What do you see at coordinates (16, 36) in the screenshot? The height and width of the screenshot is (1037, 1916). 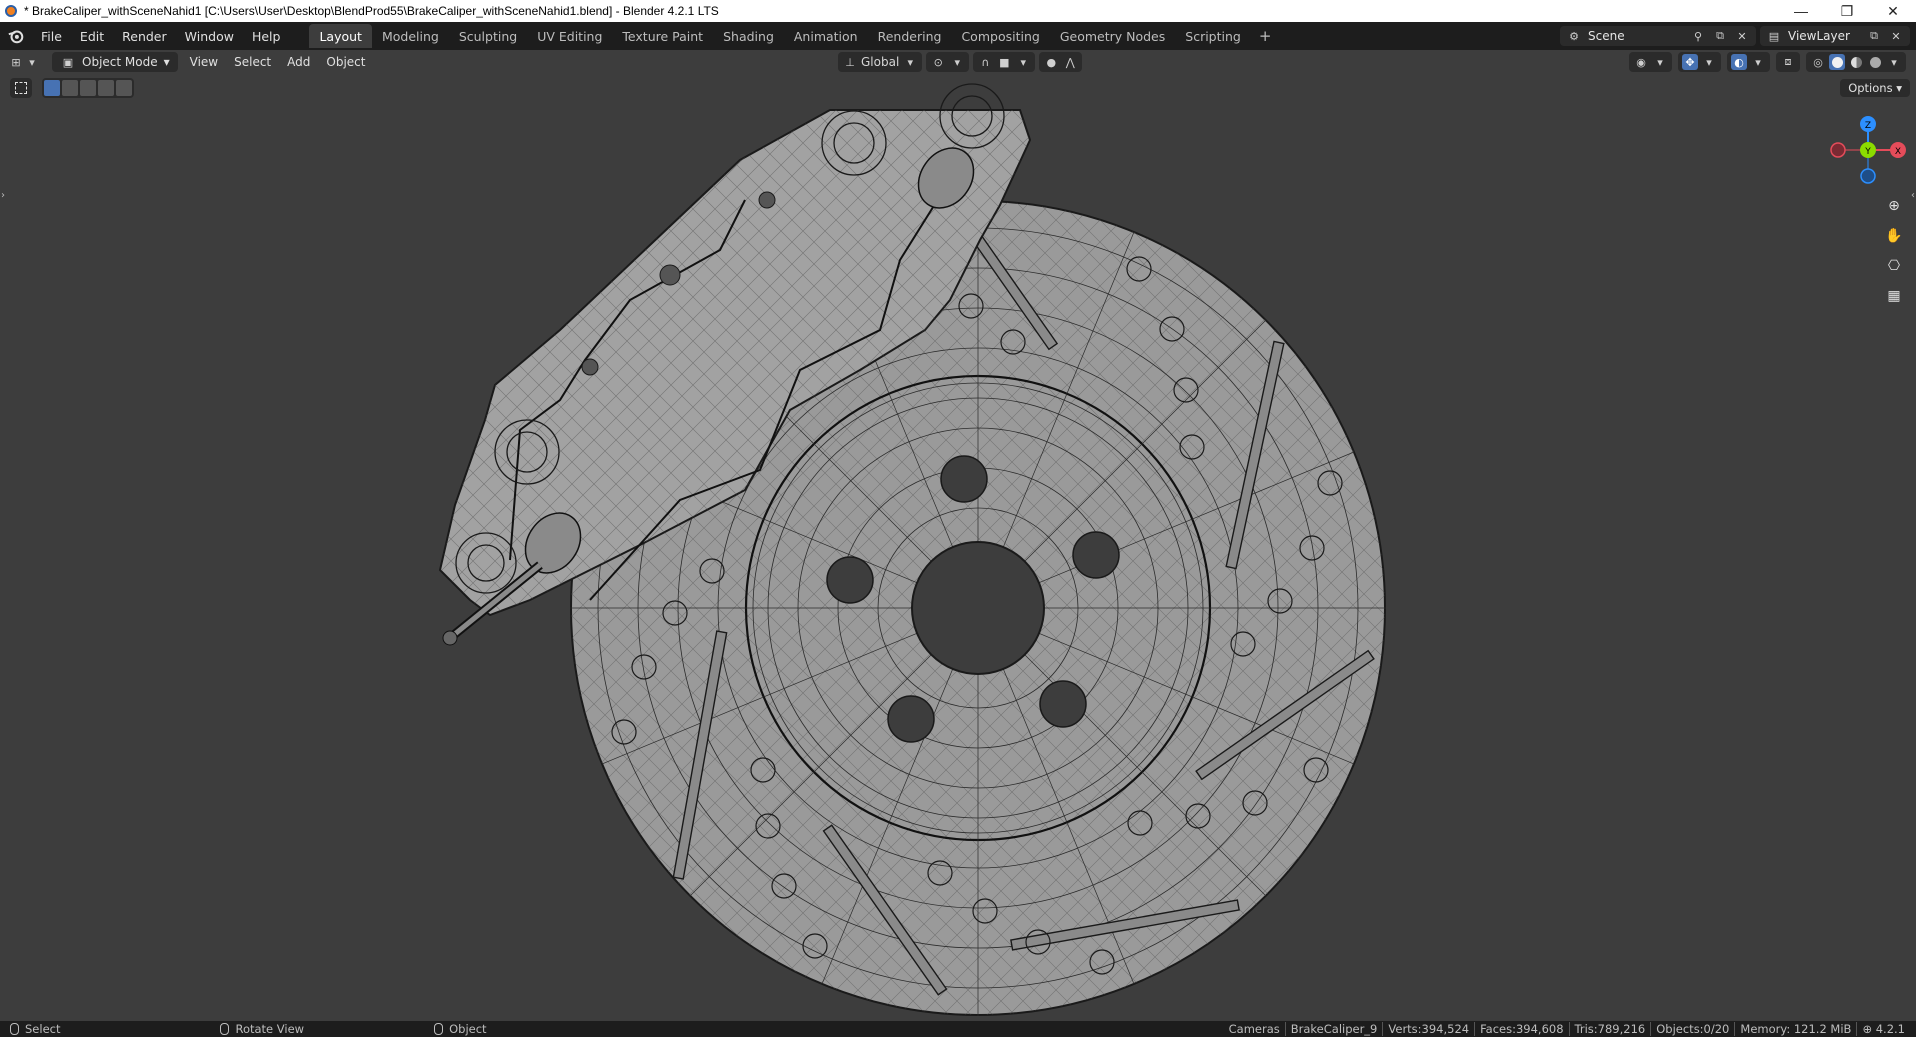 I see `blender-logo-icon` at bounding box center [16, 36].